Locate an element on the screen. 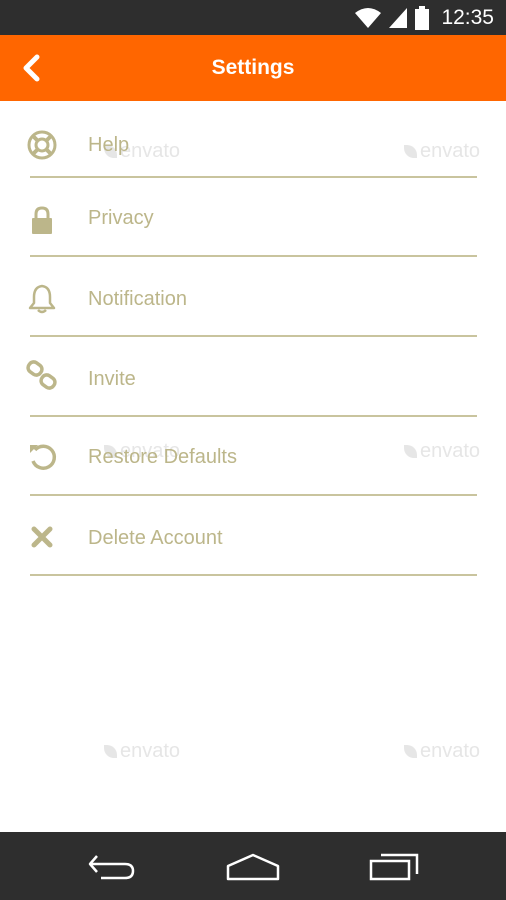 Image resolution: width=506 pixels, height=900 pixels. settings-item-label: Delete Account is located at coordinates (155, 538).